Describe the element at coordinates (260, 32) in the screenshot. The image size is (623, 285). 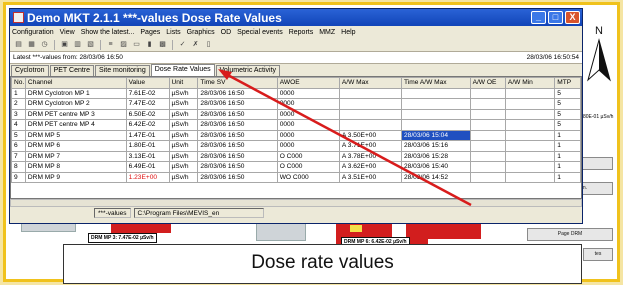
I see `menu-special-events: Special events` at that location.